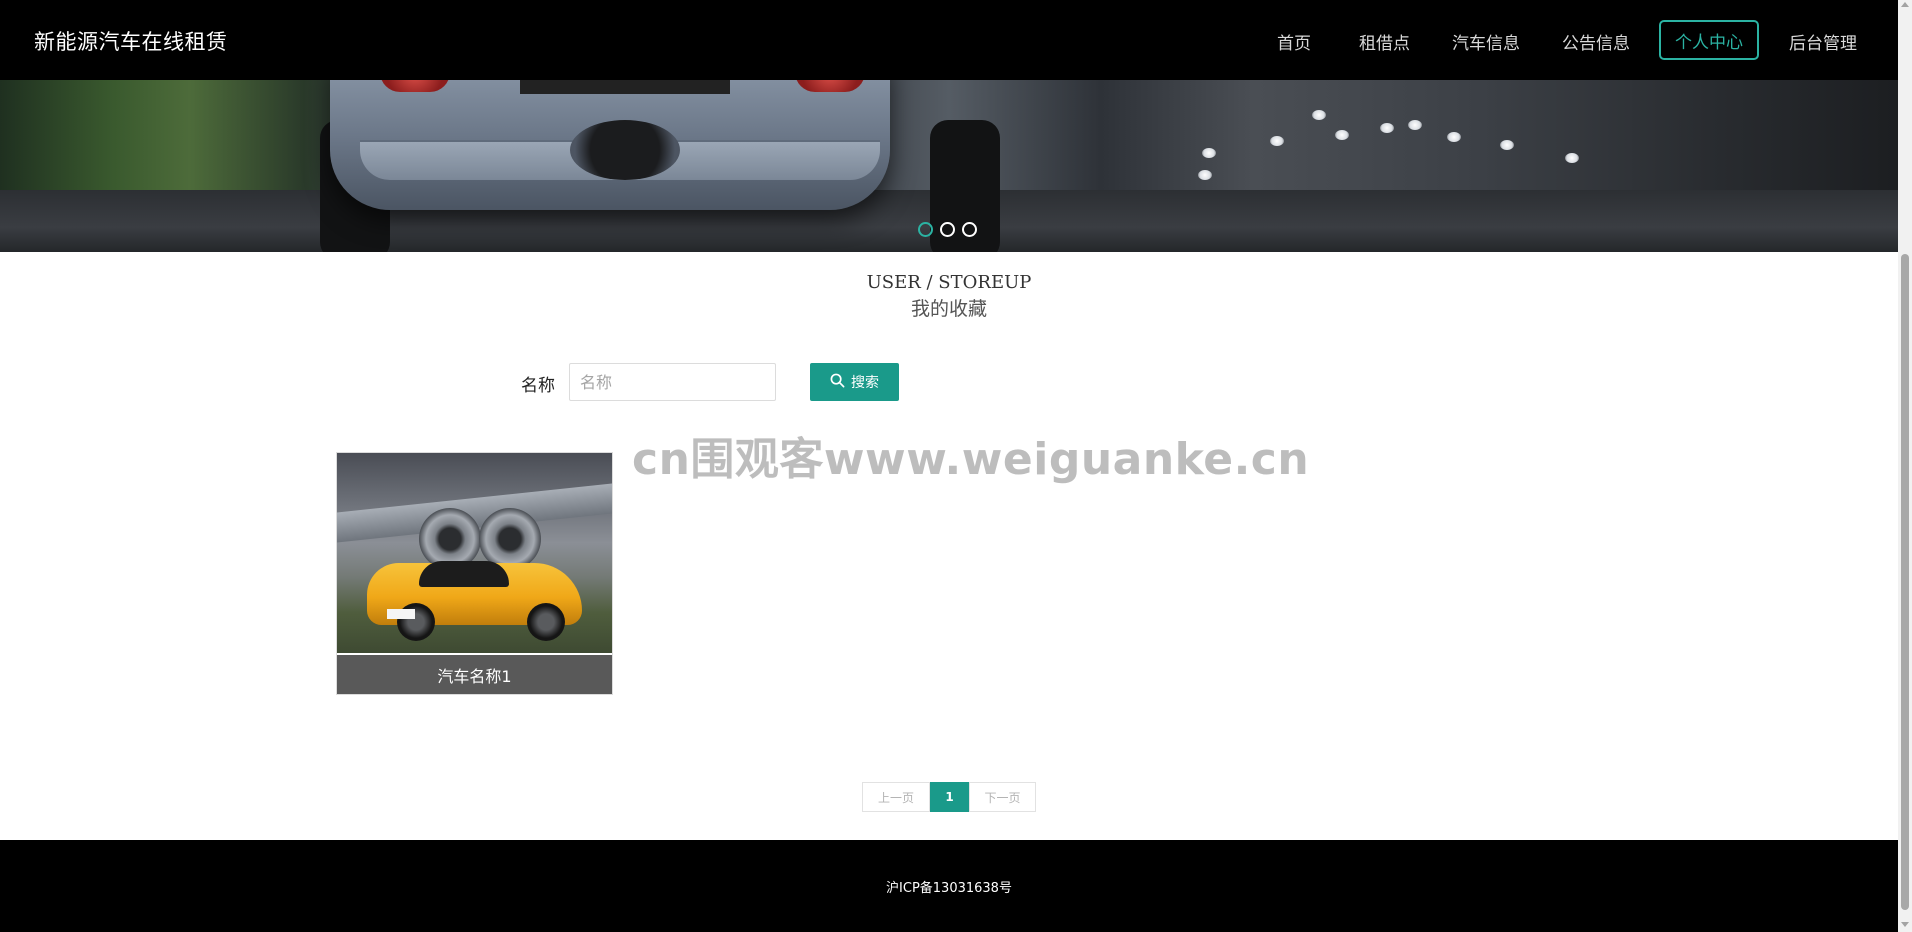  What do you see at coordinates (948, 309) in the screenshot?
I see `section-title-cn: 我的收藏` at bounding box center [948, 309].